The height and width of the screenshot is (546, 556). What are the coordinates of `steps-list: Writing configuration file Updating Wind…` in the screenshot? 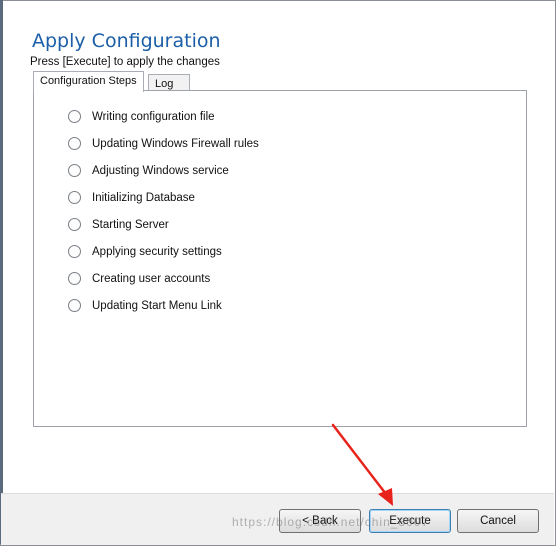 It's located at (163, 211).